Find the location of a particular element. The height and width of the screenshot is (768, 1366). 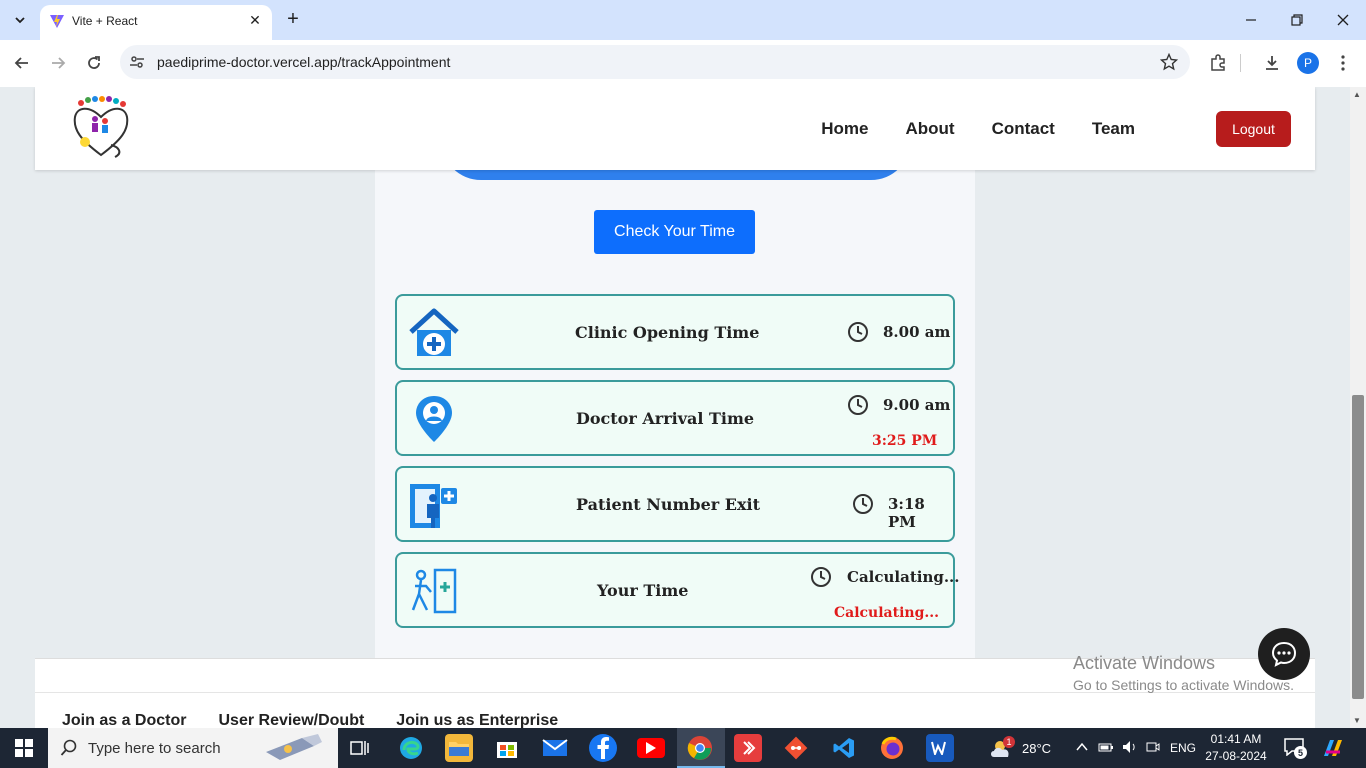

taskbar-firefox is located at coordinates (892, 748).